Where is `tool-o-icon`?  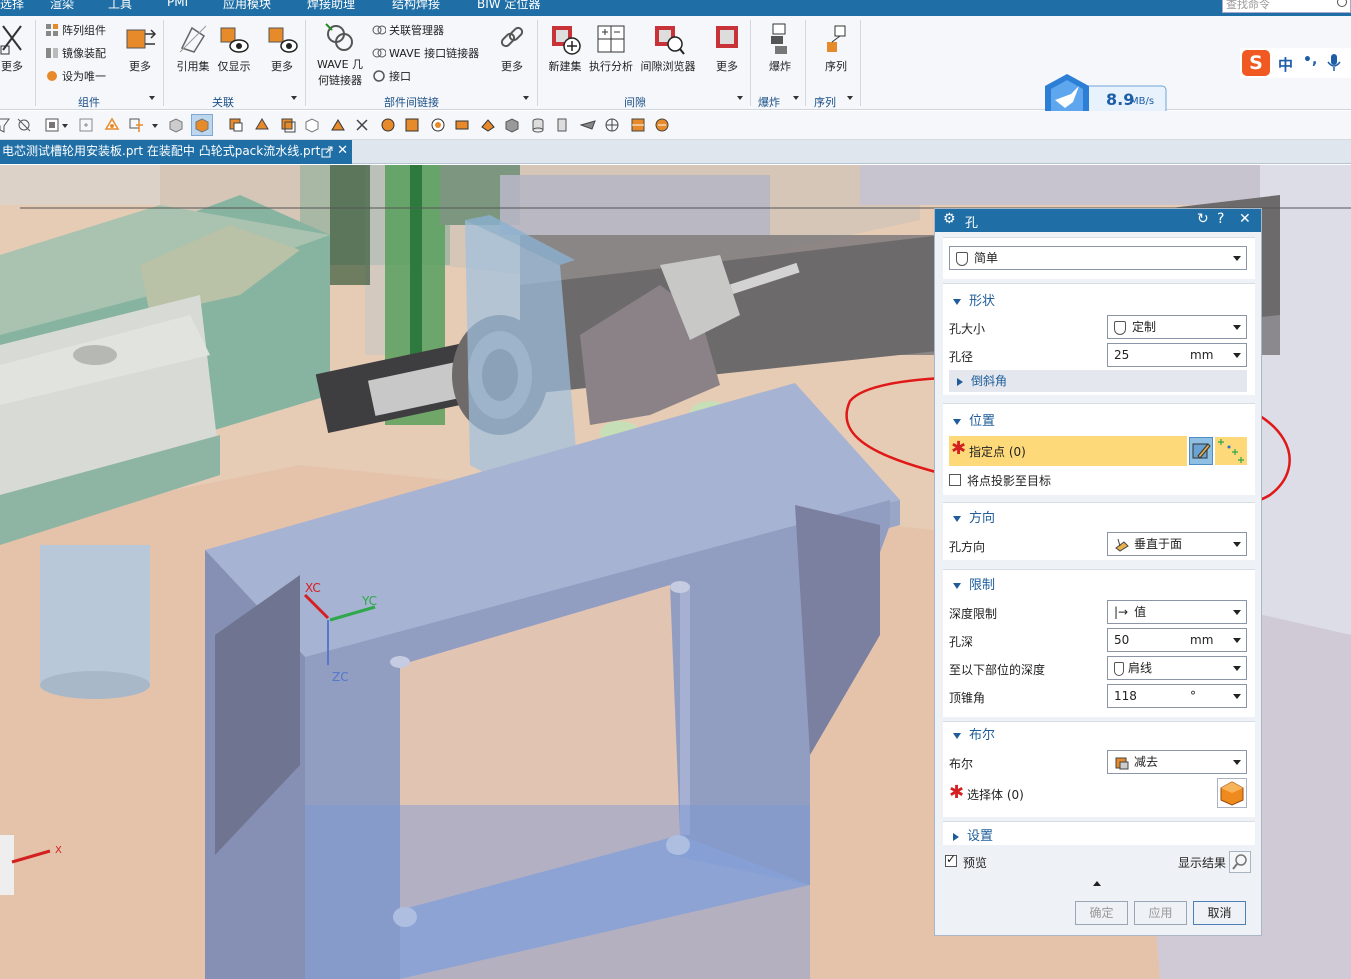
tool-o-icon is located at coordinates (612, 125).